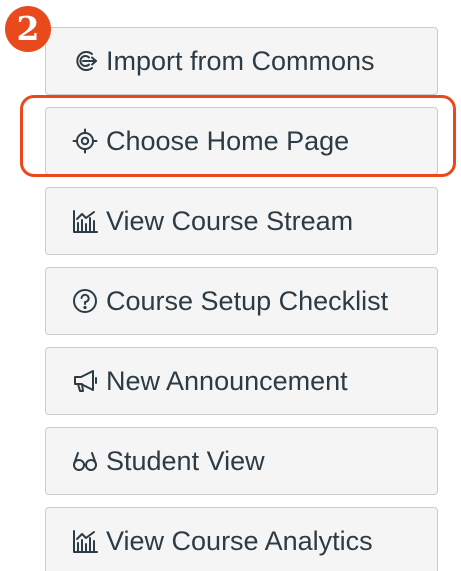  What do you see at coordinates (85, 381) in the screenshot?
I see `megaphone-icon` at bounding box center [85, 381].